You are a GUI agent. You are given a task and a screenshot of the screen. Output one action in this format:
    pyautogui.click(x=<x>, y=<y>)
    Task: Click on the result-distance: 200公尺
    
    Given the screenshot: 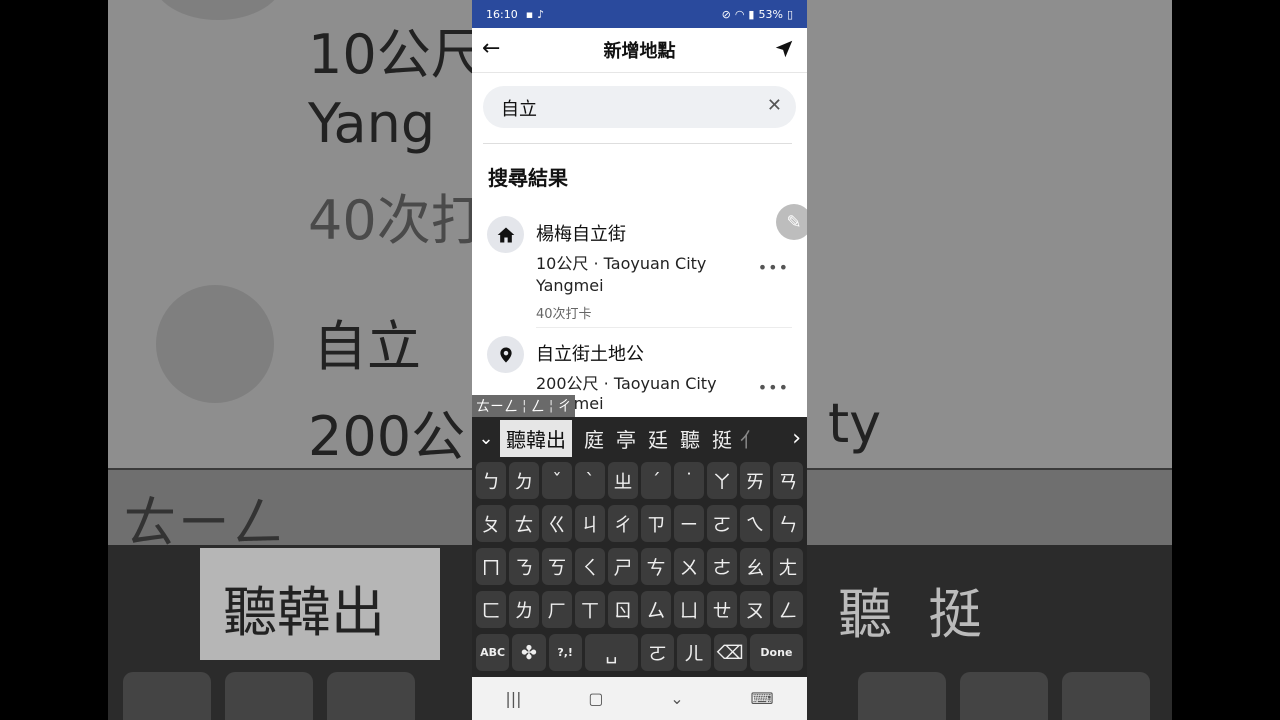 What is the action you would take?
    pyautogui.click(x=567, y=383)
    